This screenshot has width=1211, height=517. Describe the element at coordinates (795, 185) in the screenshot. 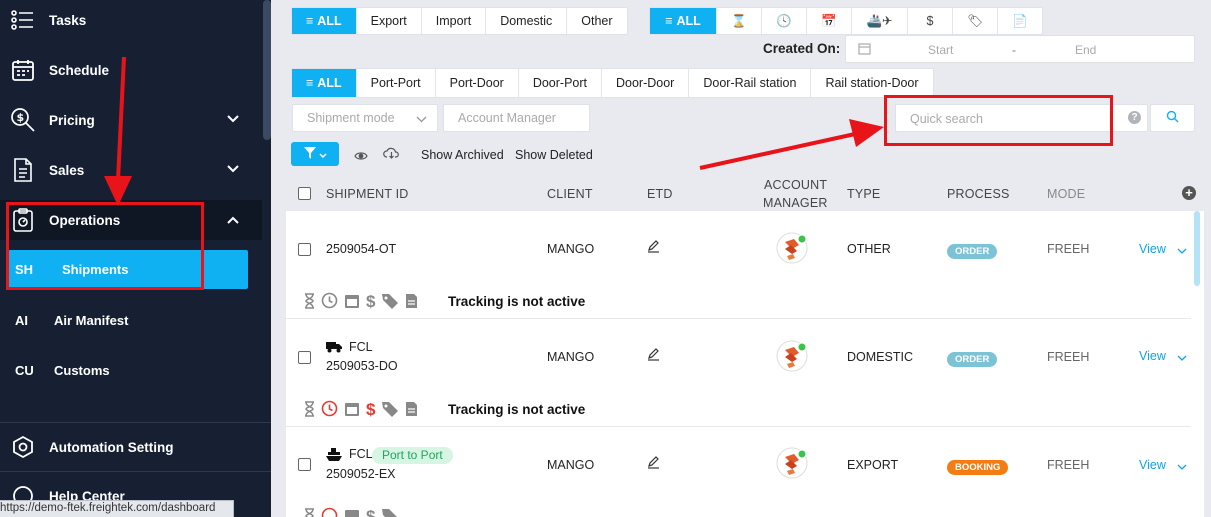

I see `col-account-manager: ACCOUNT` at that location.